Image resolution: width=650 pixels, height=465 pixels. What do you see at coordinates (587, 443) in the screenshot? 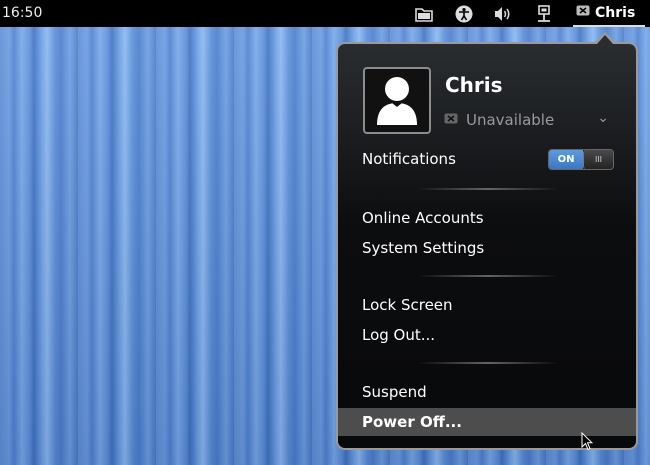
I see `mouse-cursor-icon` at bounding box center [587, 443].